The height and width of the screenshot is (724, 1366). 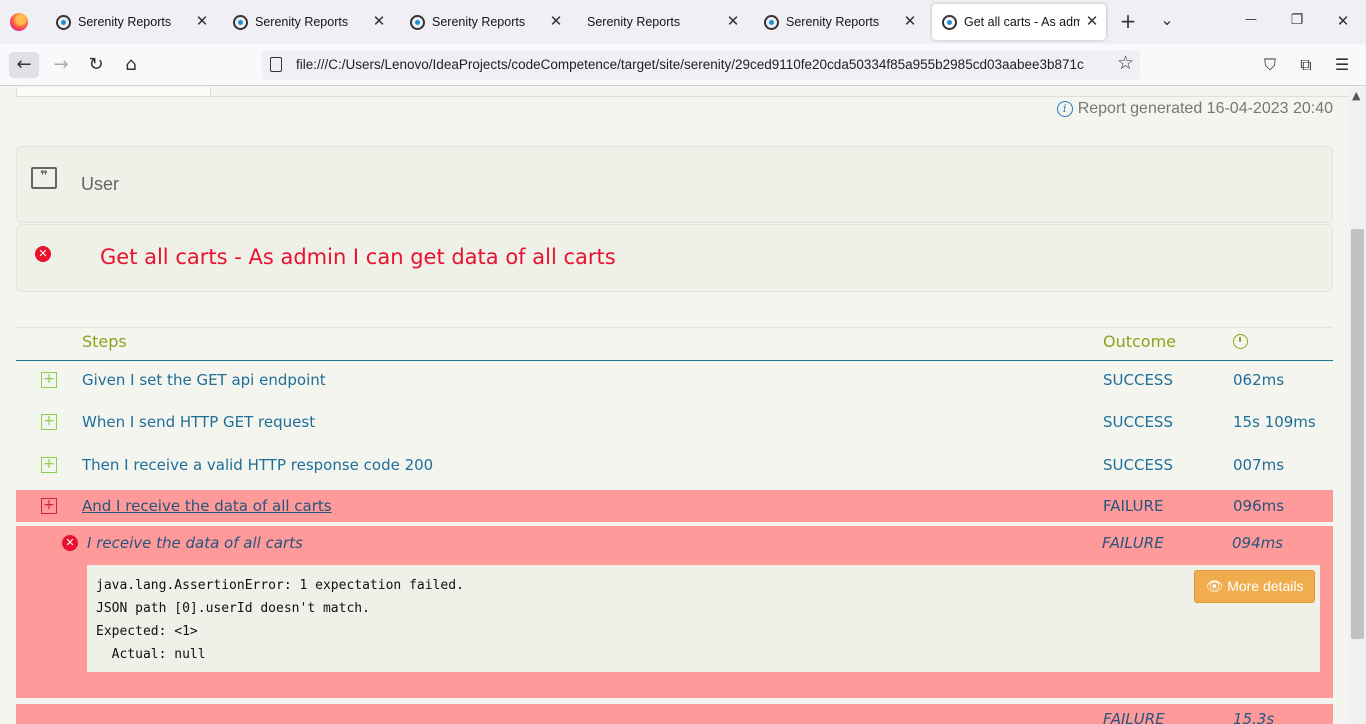 What do you see at coordinates (1254, 586) in the screenshot?
I see `more-details-button: 👁 More details` at bounding box center [1254, 586].